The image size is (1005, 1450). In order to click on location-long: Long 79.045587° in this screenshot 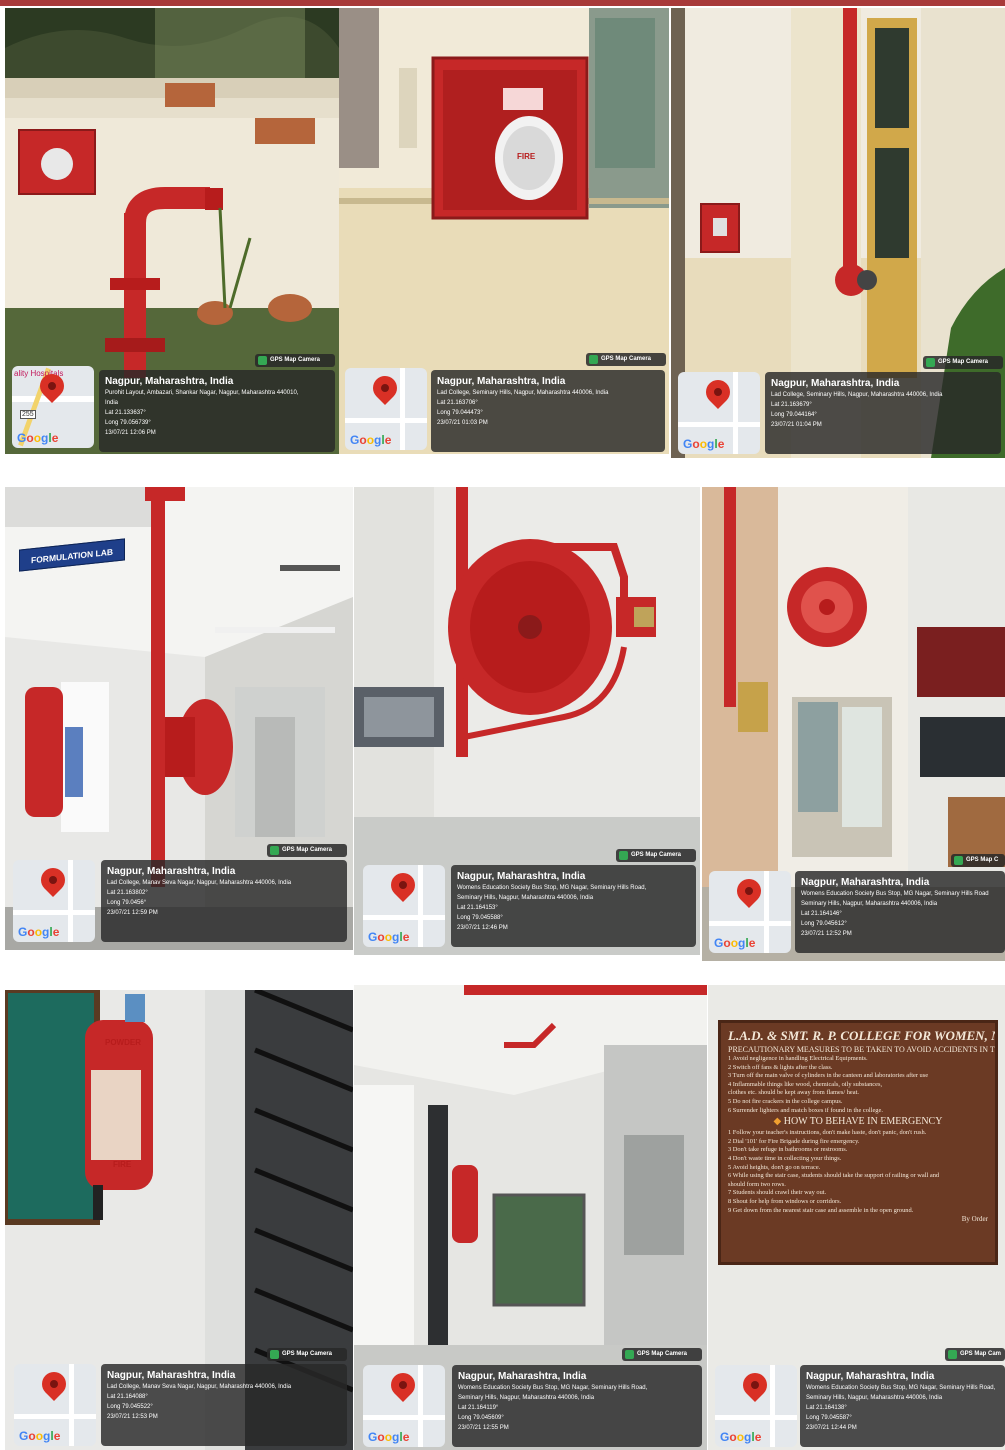, I will do `click(829, 1418)`.